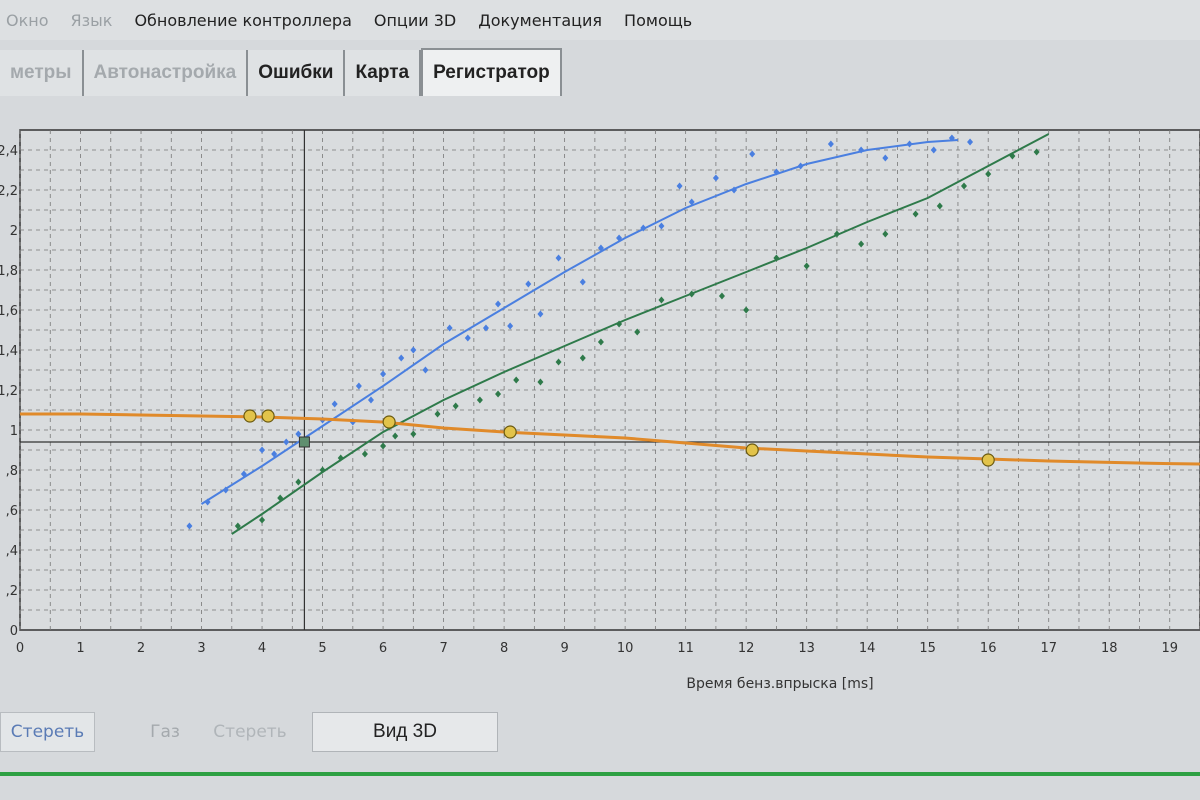 Image resolution: width=1200 pixels, height=800 pixels. Describe the element at coordinates (564, 648) in the screenshot. I see `x-tick-label: 9` at that location.